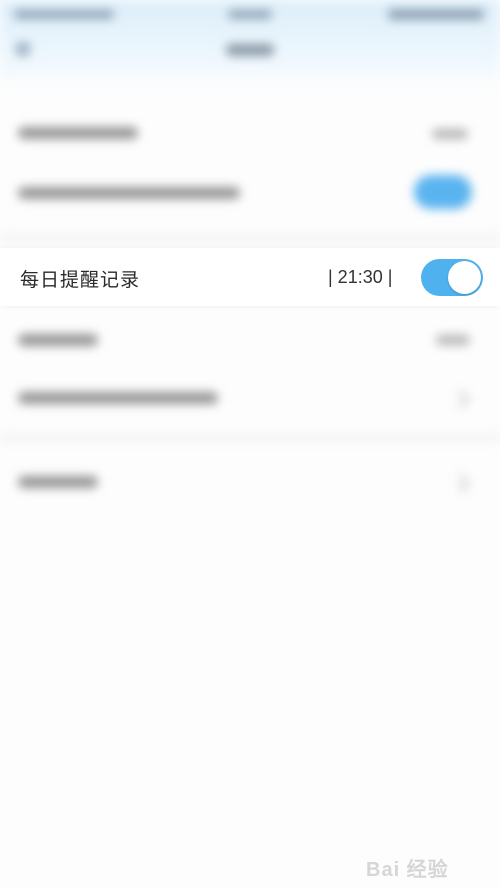 The image size is (500, 889). I want to click on toggle-knob, so click(464, 277).